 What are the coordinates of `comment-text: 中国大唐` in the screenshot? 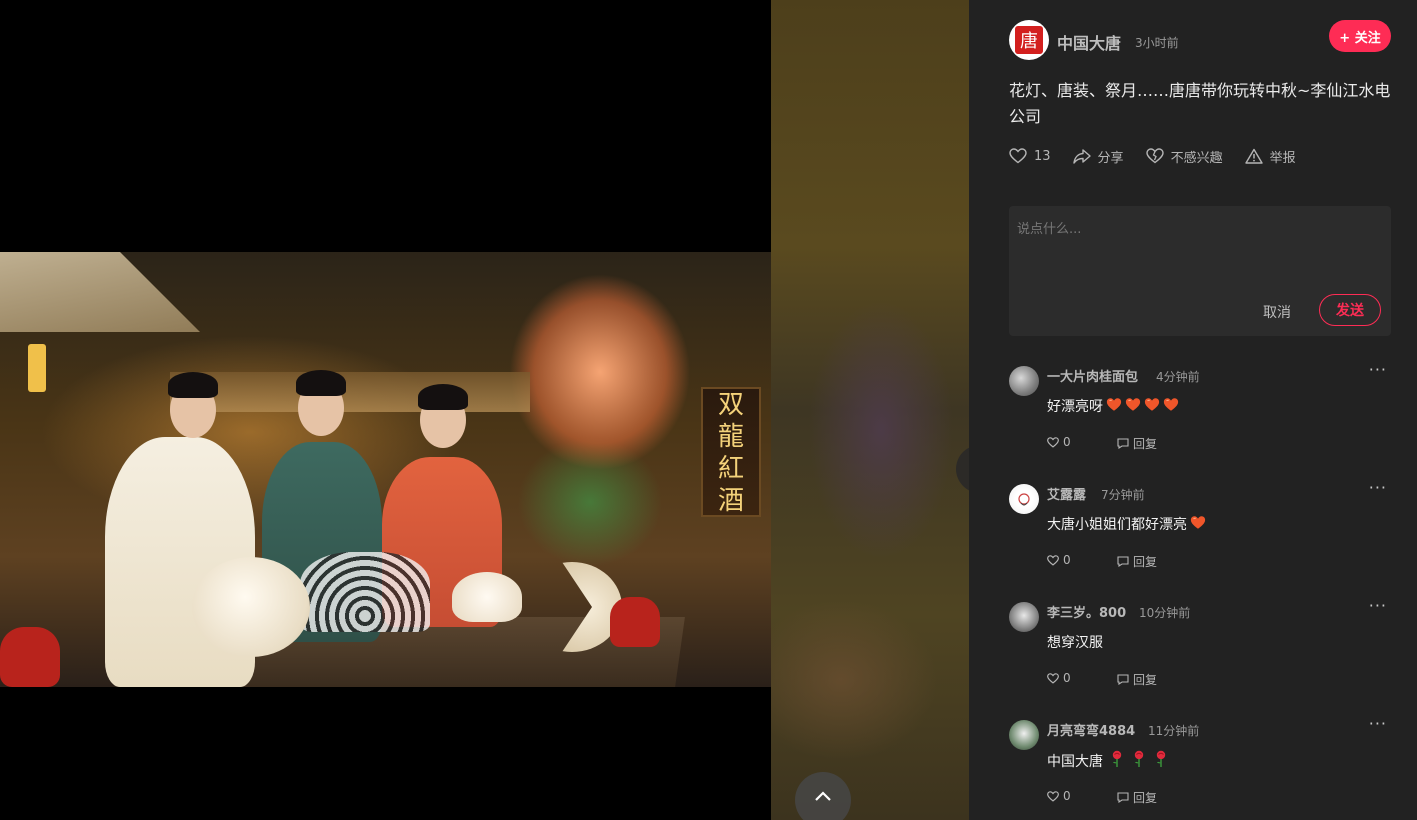 It's located at (1108, 761).